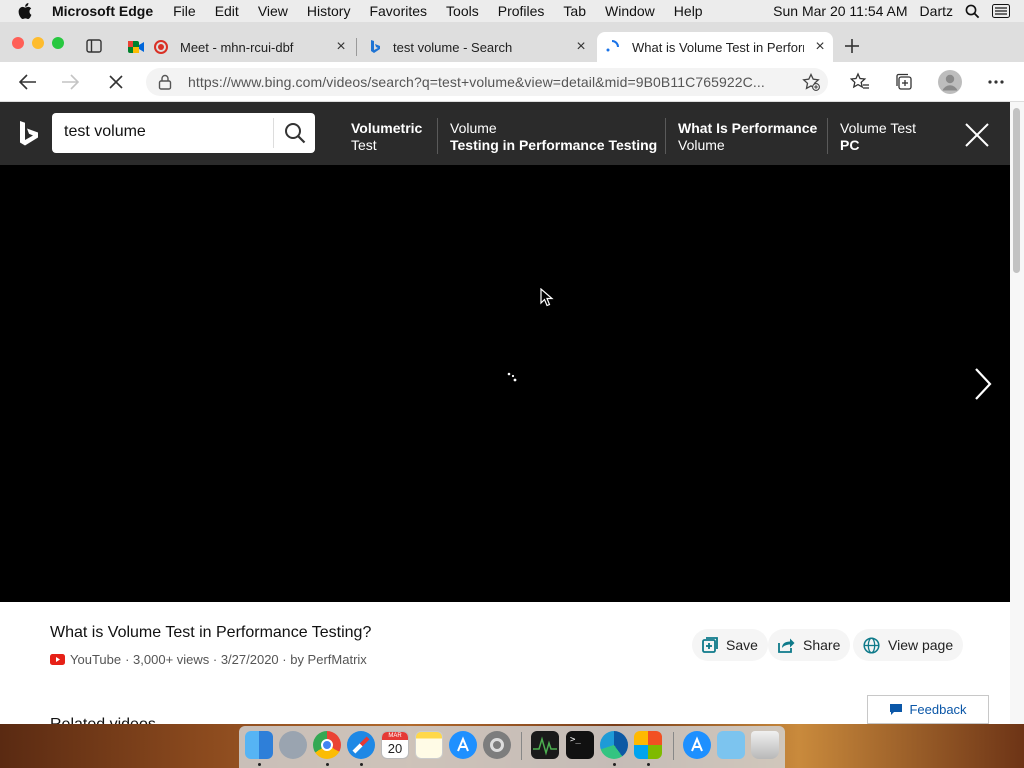 The image size is (1024, 768). Describe the element at coordinates (227, 11) in the screenshot. I see `menu-edit: Edit` at that location.